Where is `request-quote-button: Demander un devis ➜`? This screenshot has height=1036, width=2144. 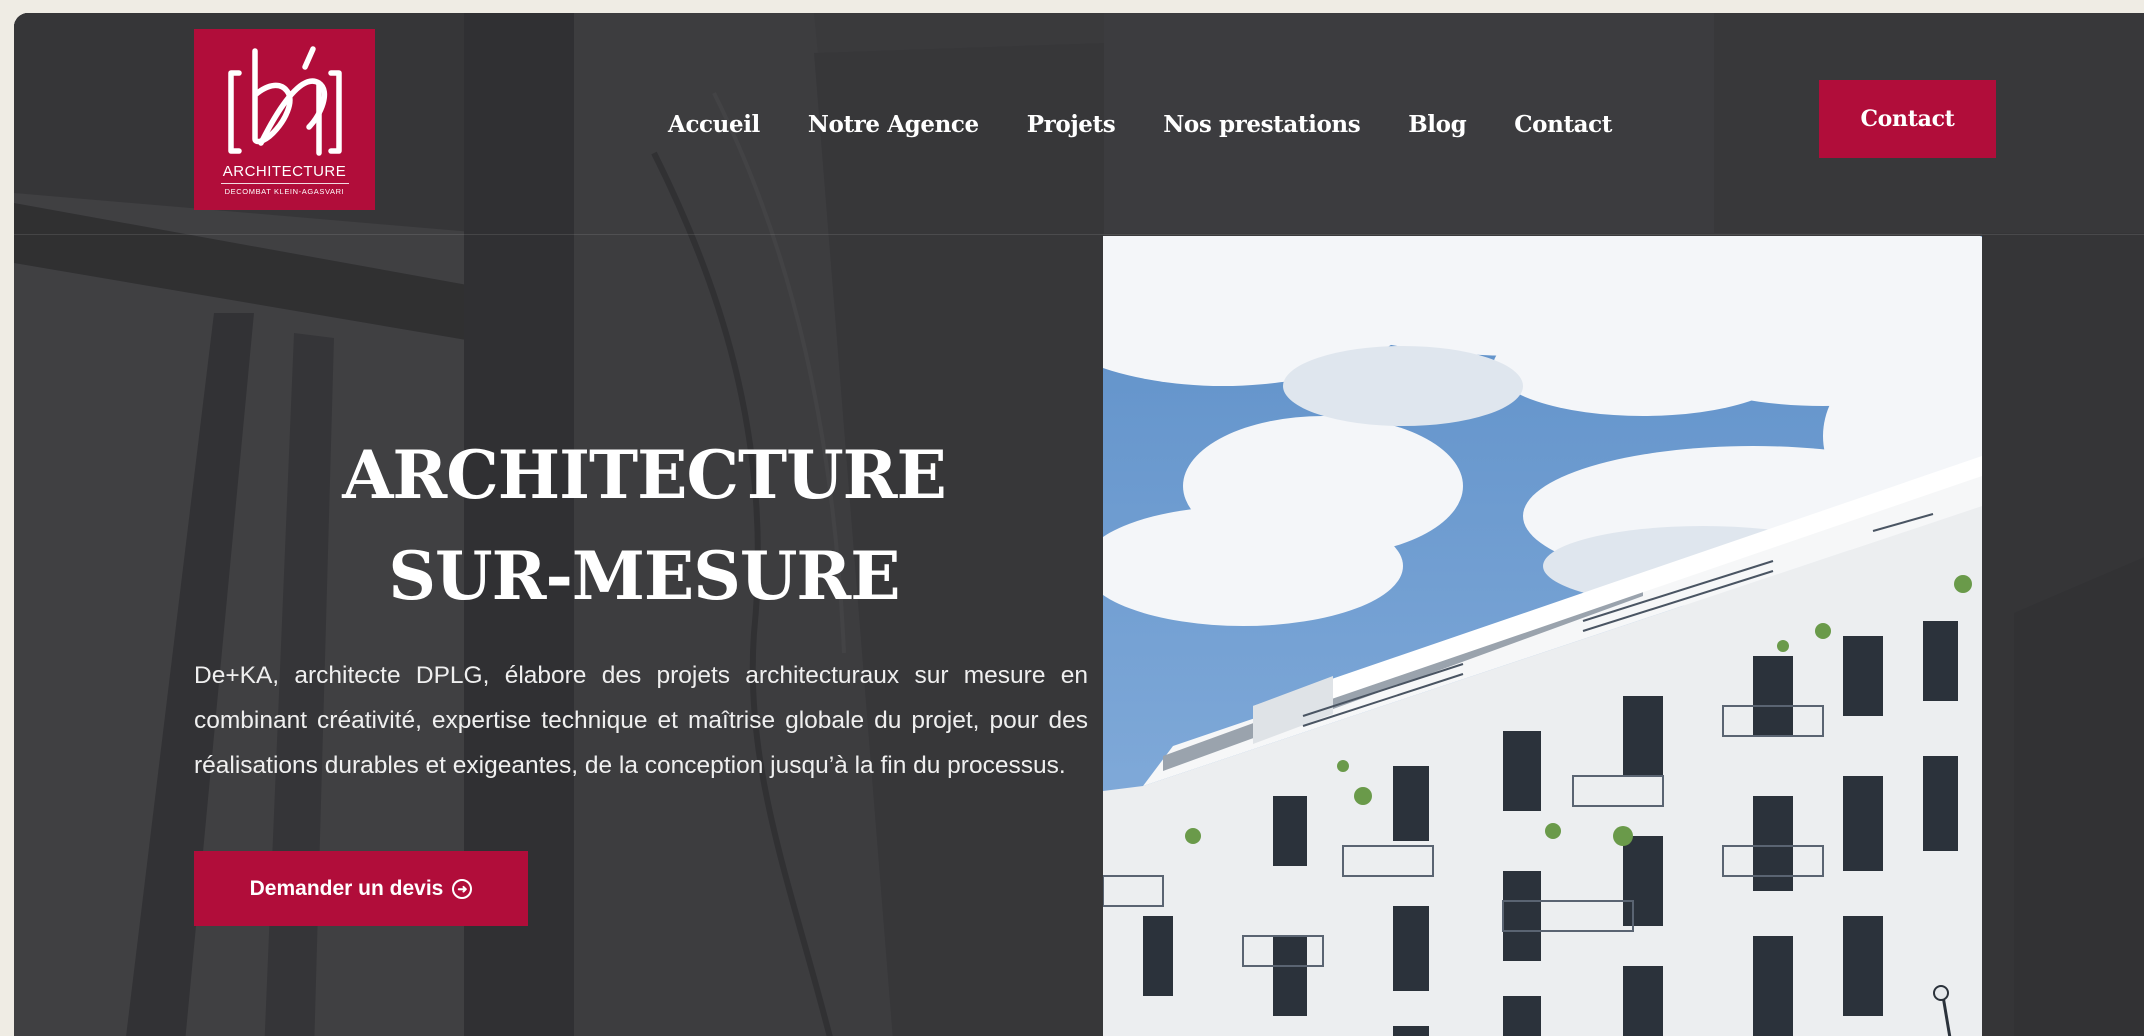 request-quote-button: Demander un devis ➜ is located at coordinates (361, 888).